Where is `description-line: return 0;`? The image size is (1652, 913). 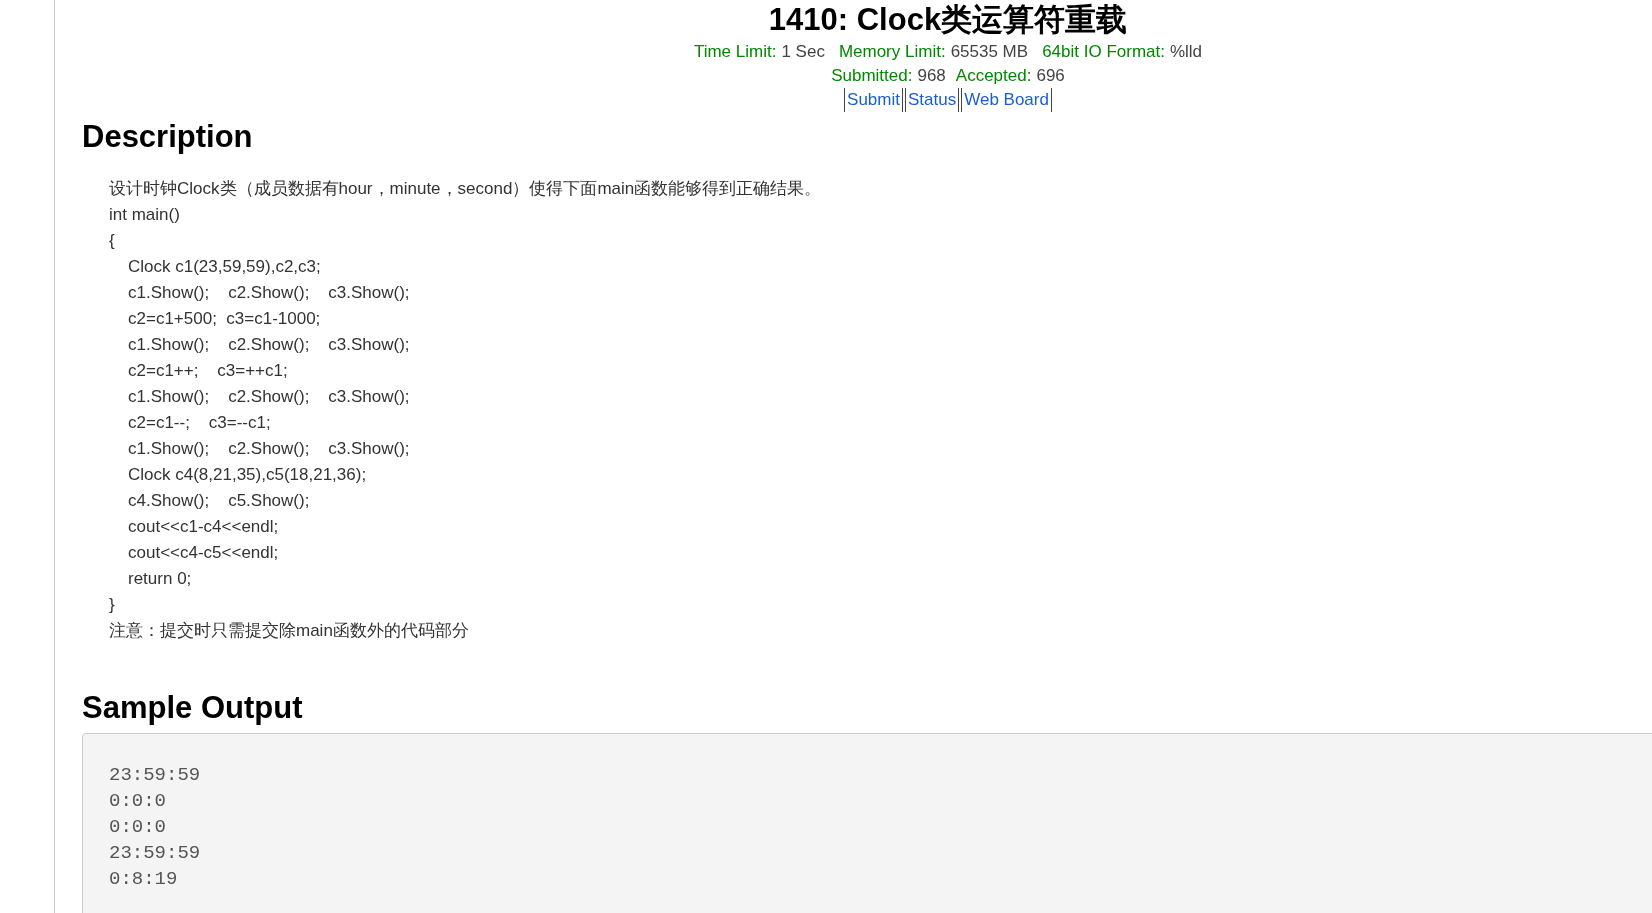
description-line: return 0; is located at coordinates (159, 579).